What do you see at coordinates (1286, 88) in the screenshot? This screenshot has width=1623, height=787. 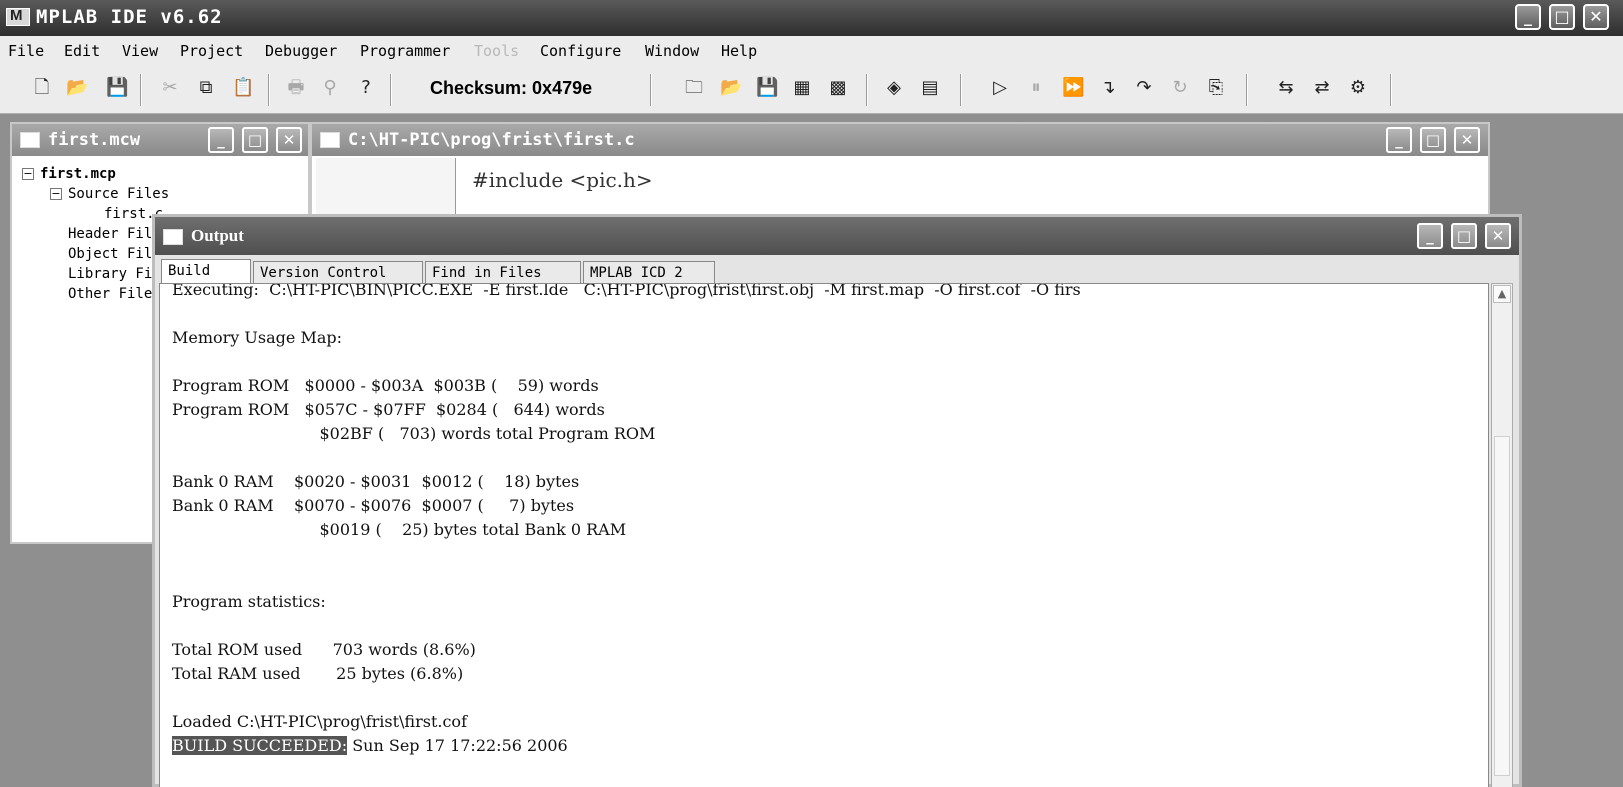 I see `connect-icon: ⇆` at bounding box center [1286, 88].